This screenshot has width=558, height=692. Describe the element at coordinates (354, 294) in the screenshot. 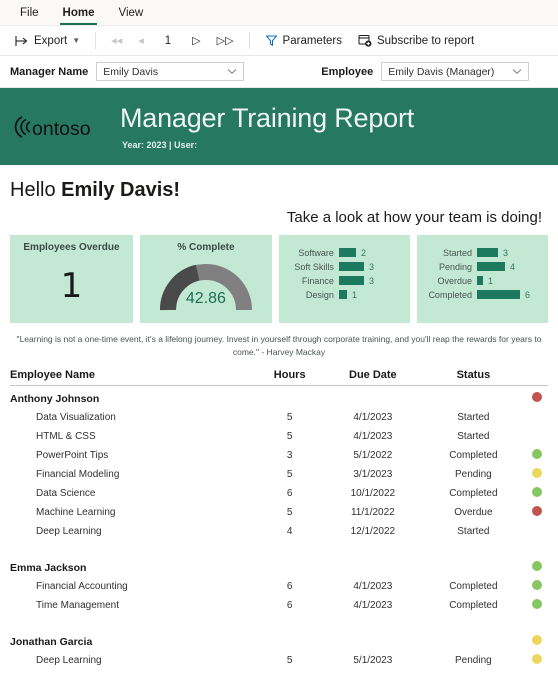

I see `bar-value: 1` at that location.